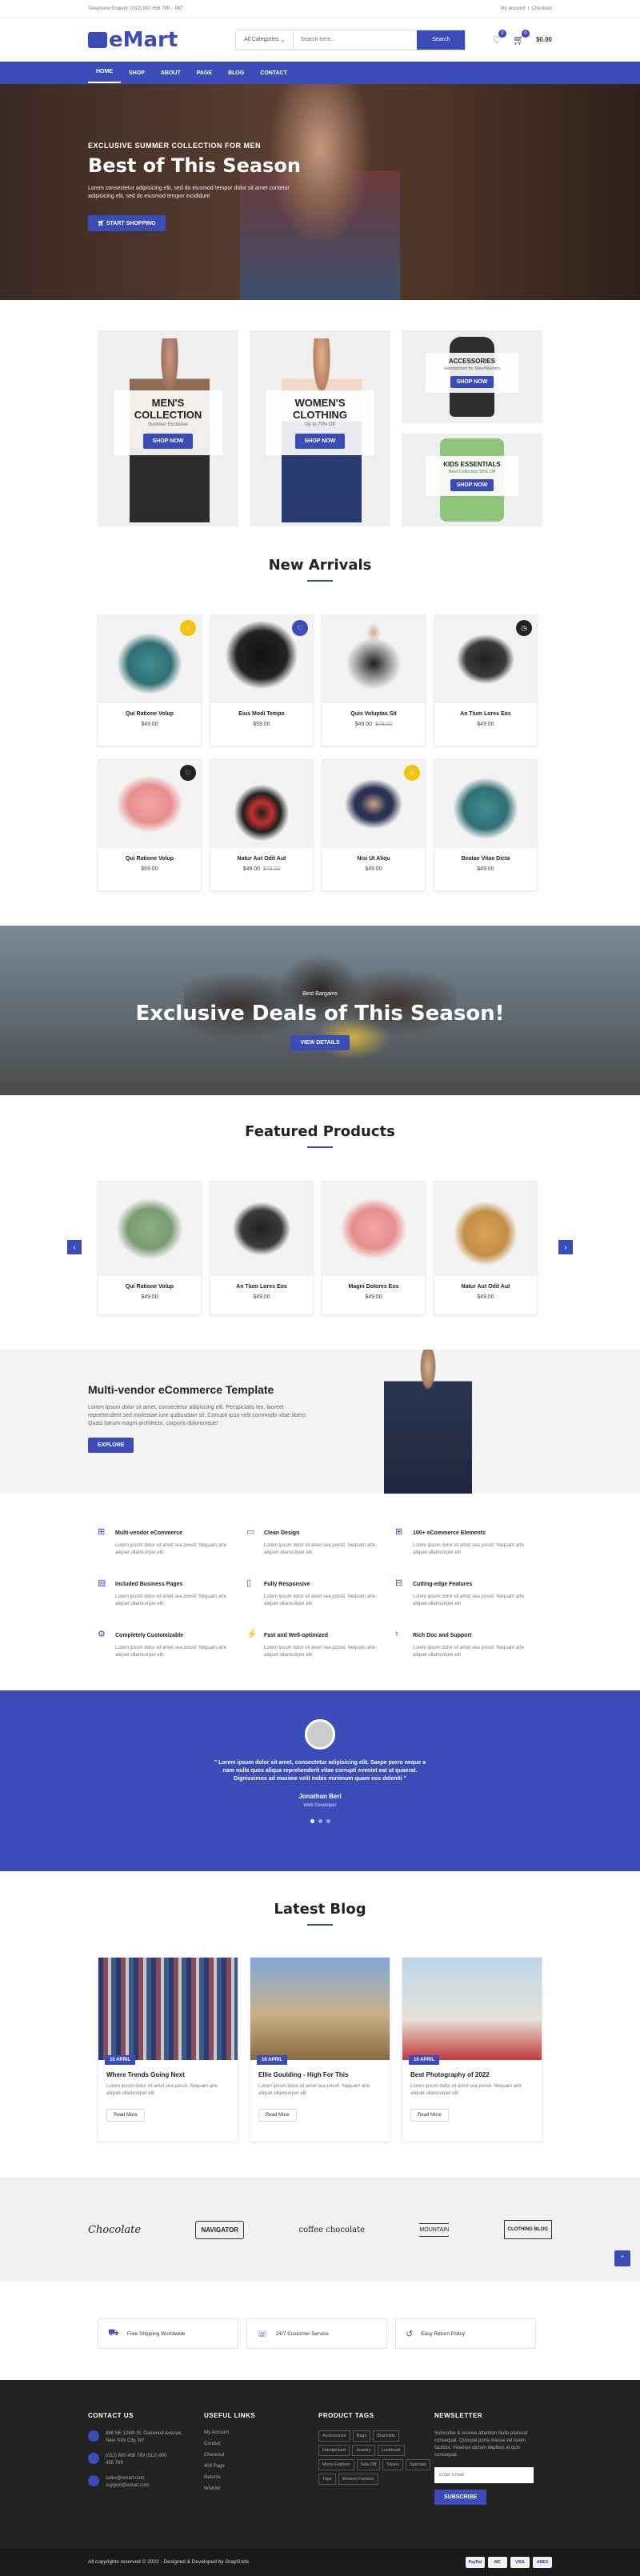  Describe the element at coordinates (150, 680) in the screenshot. I see `product-card: ☆ Qui Ratione Volup $49.00` at that location.